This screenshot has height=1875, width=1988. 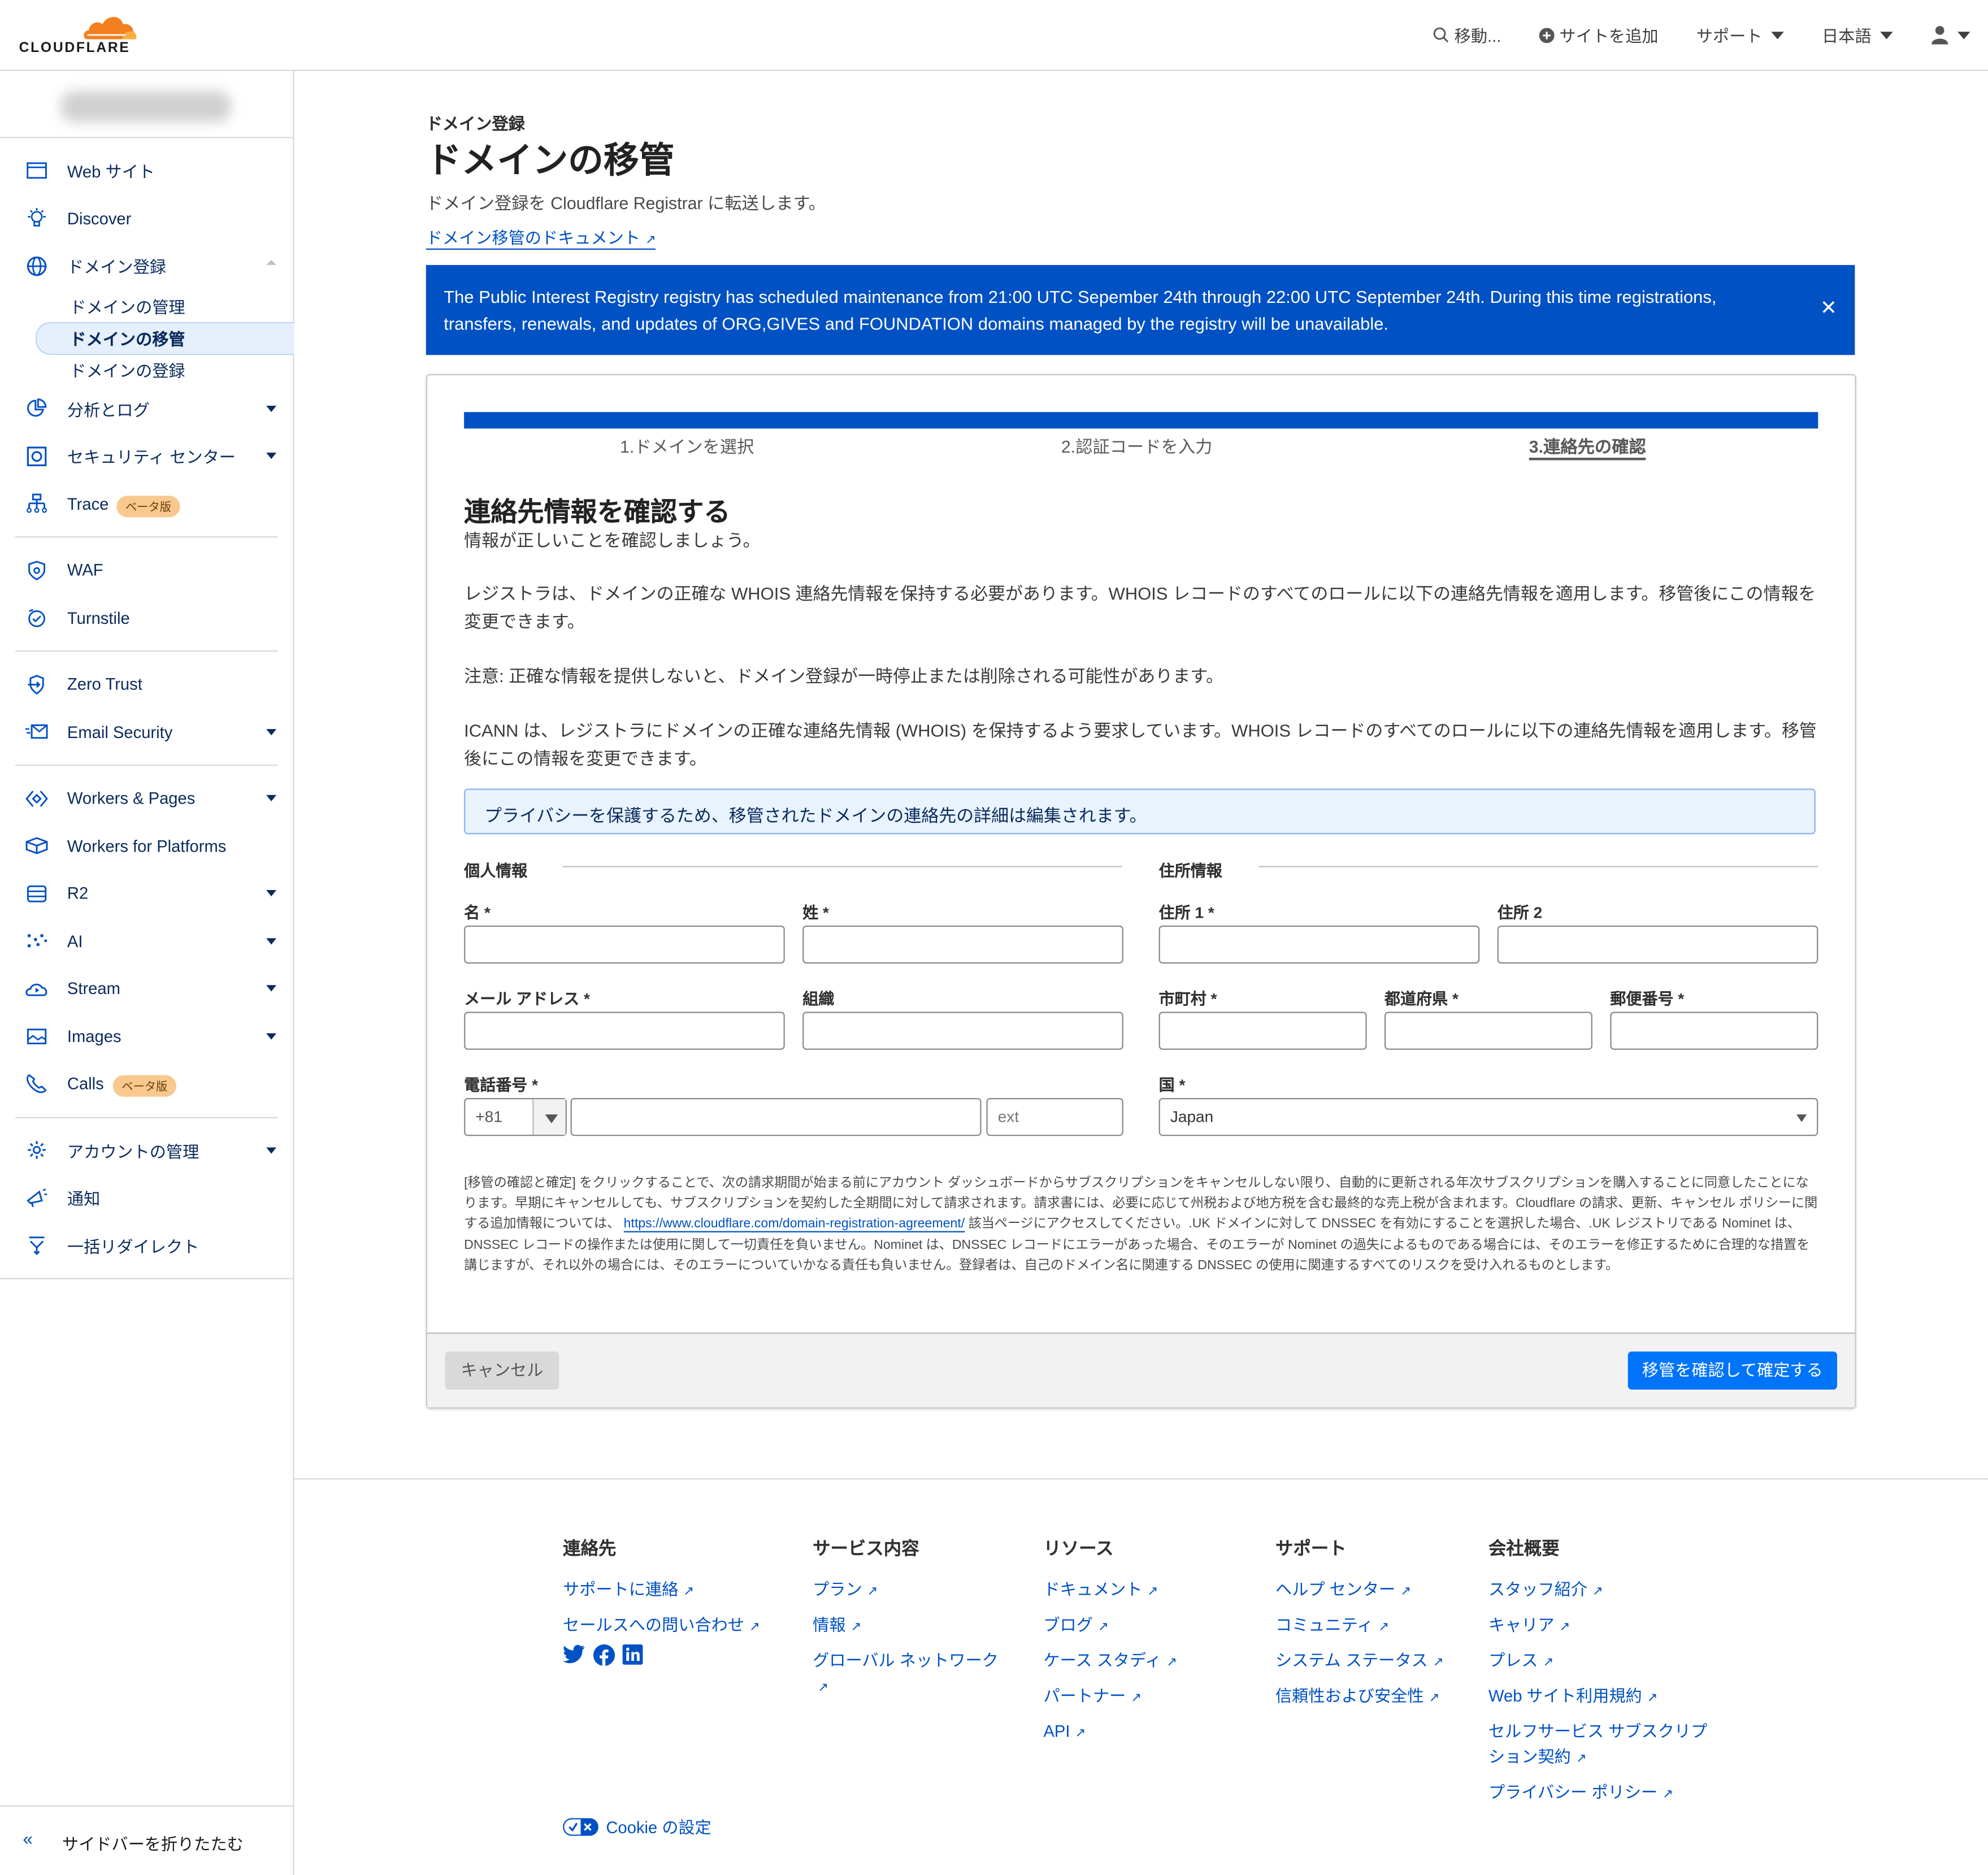 I want to click on footer-link: セルフサービス サブスクリプション契約 ↗, so click(x=1605, y=1746).